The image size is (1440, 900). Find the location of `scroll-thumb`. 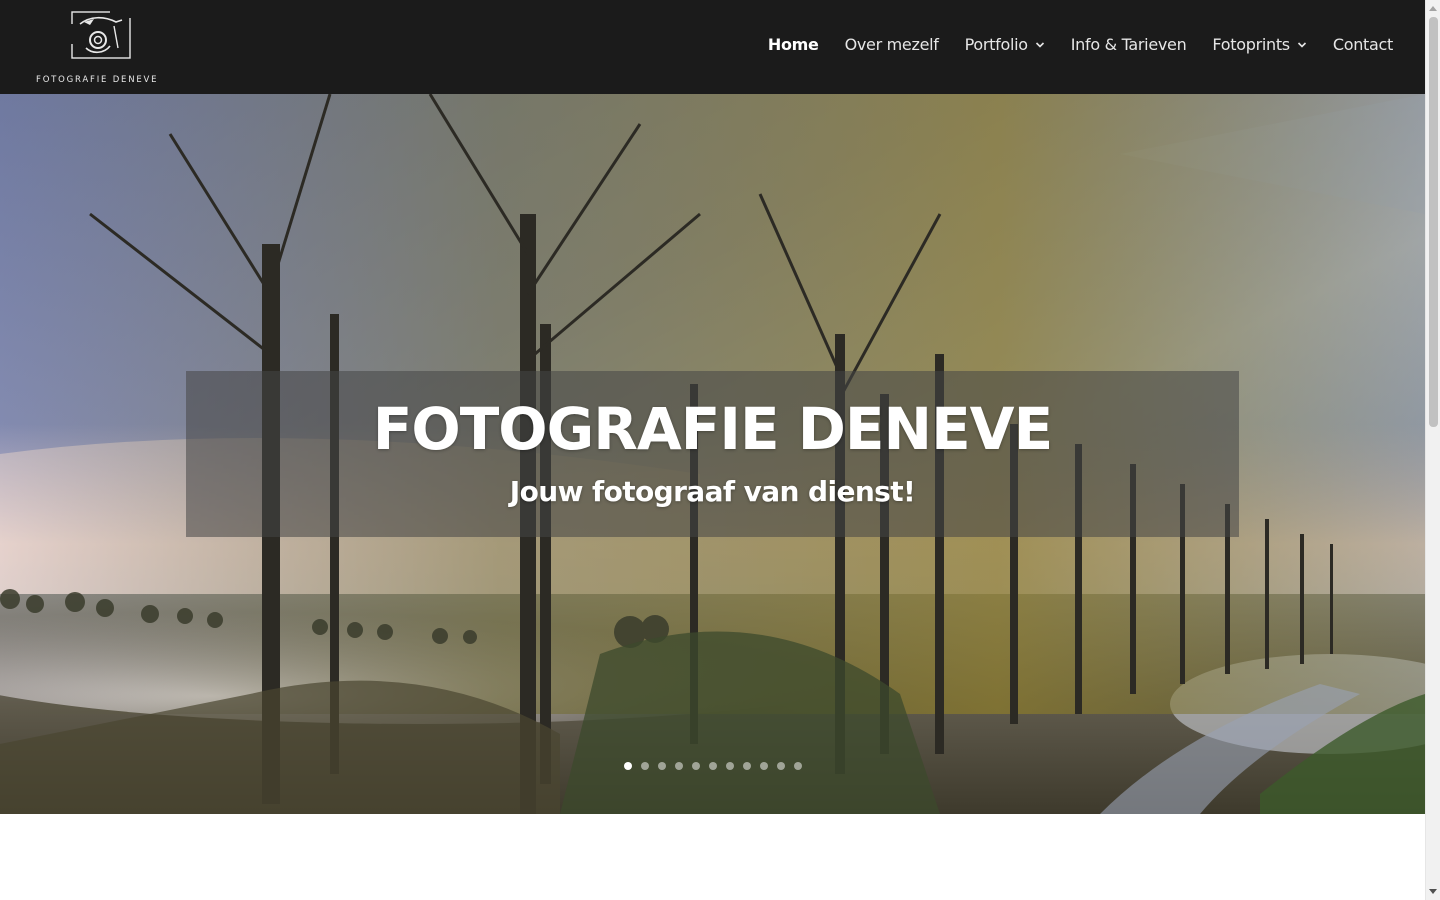

scroll-thumb is located at coordinates (1433, 222).